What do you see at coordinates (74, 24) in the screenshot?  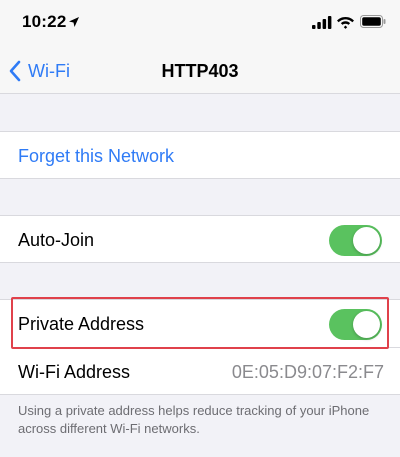 I see `location-arrow-icon` at bounding box center [74, 24].